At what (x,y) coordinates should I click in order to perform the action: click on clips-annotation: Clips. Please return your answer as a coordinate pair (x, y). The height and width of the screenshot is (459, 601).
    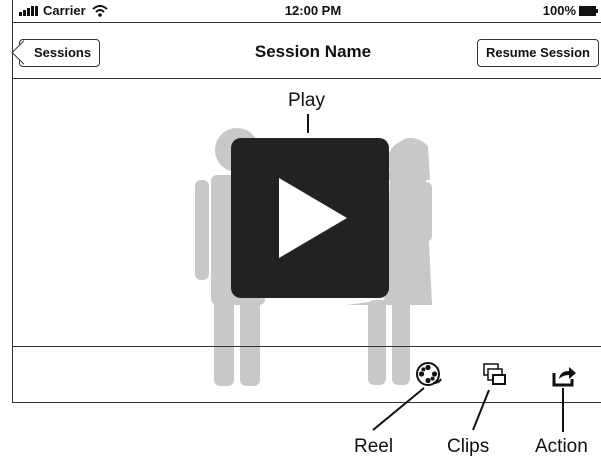
    Looking at the image, I should click on (468, 446).